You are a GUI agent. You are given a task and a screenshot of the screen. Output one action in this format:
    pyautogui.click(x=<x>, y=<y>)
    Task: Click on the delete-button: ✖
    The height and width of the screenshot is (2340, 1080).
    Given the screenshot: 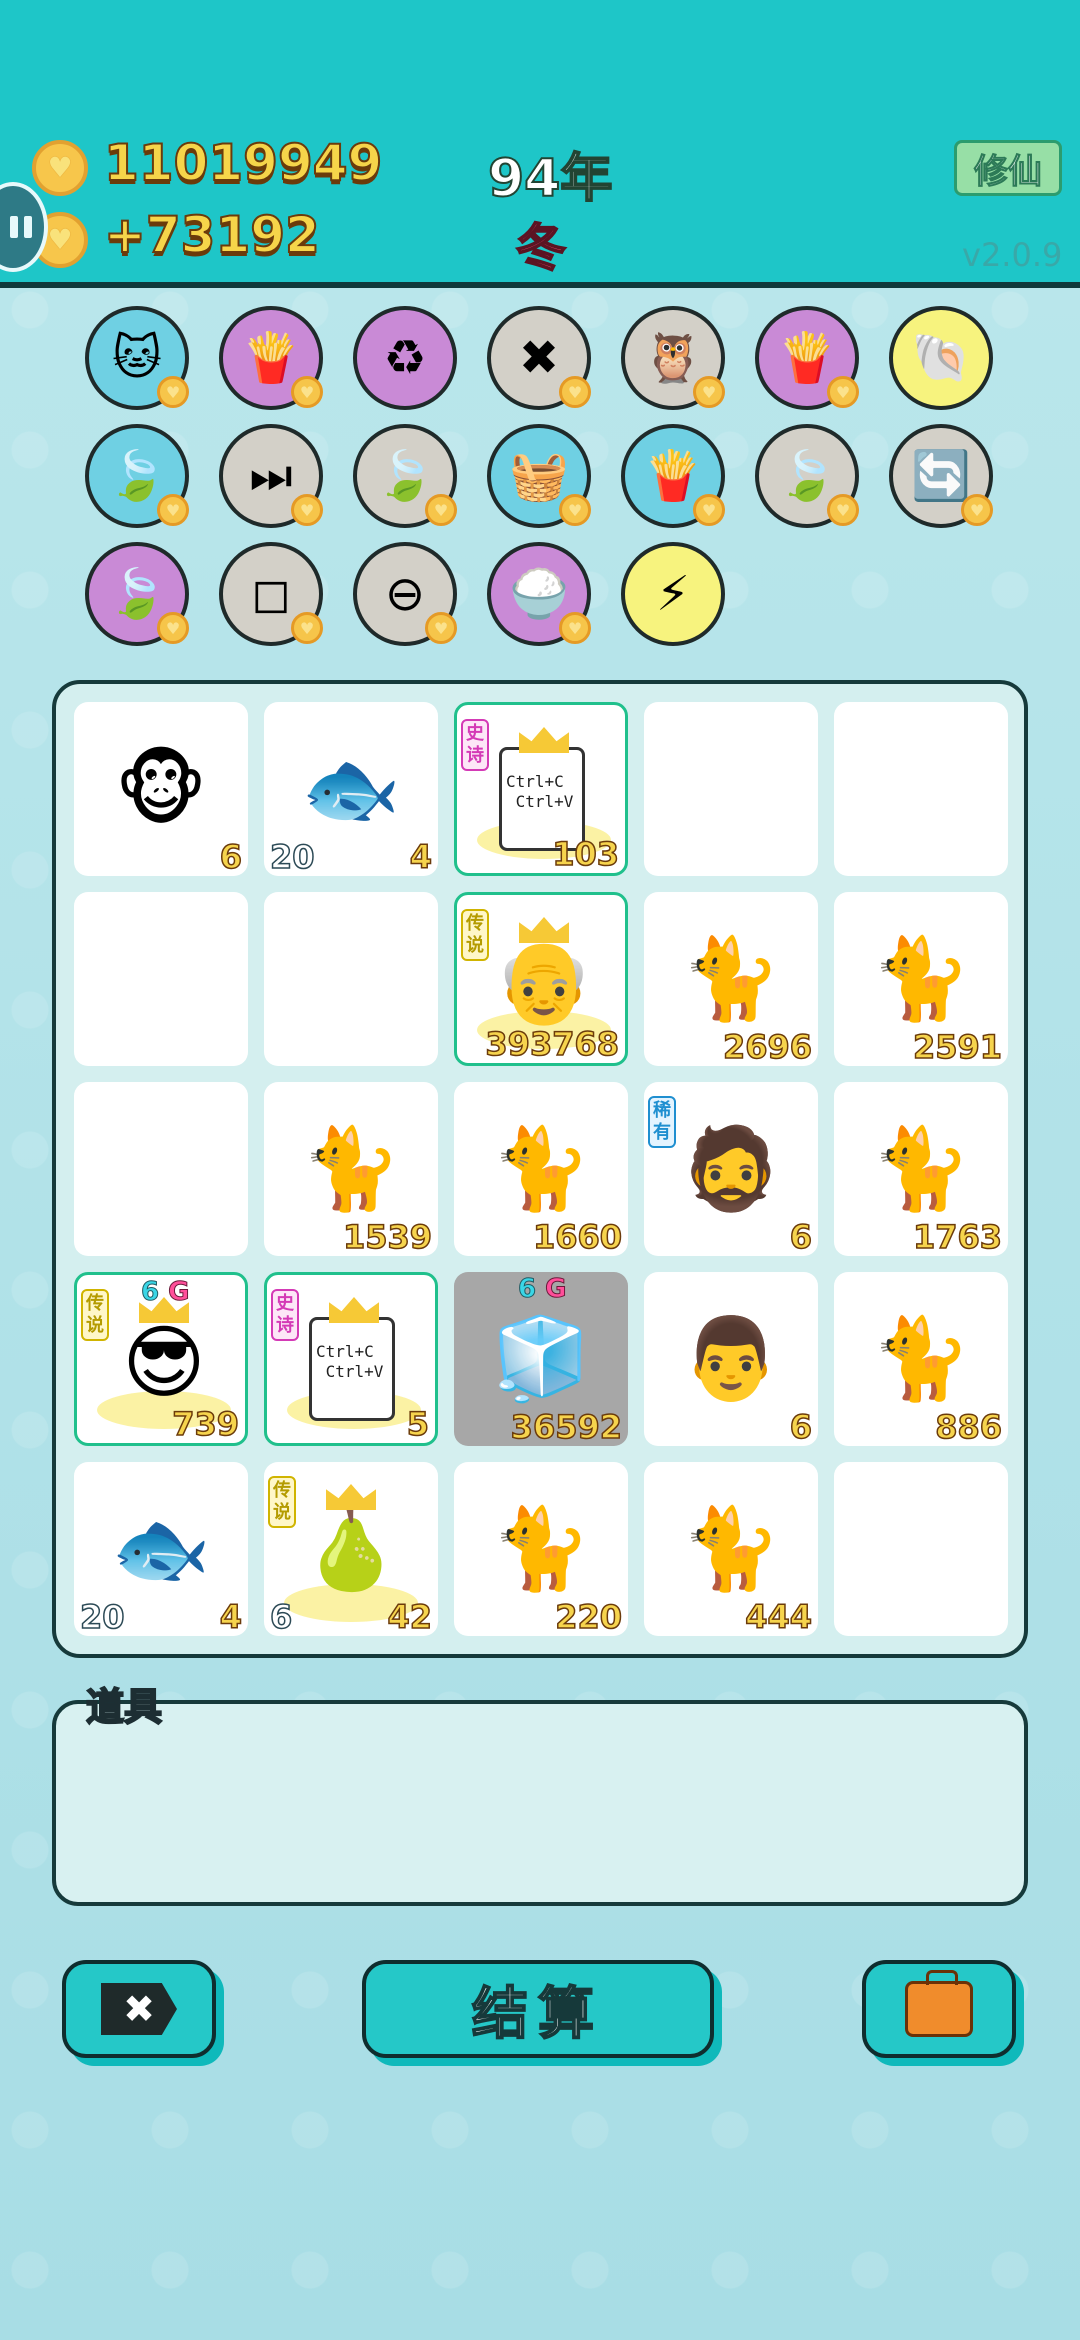 What is the action you would take?
    pyautogui.click(x=139, y=2009)
    